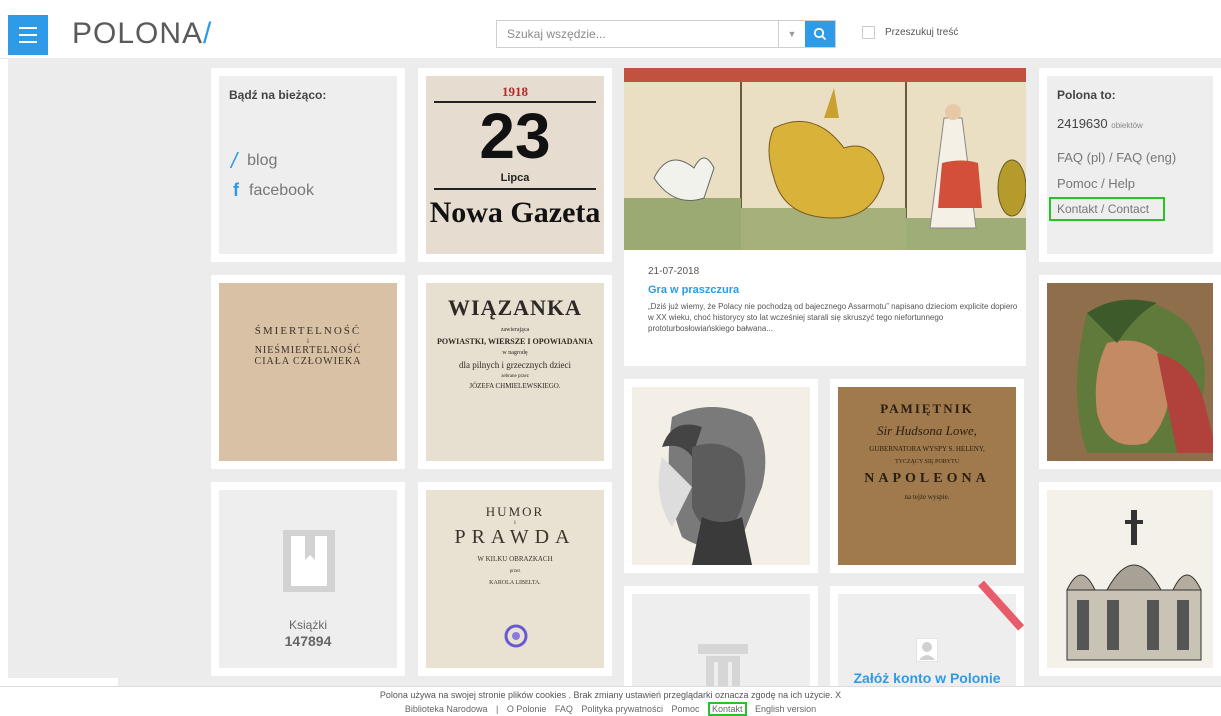 Image resolution: width=1221 pixels, height=716 pixels. I want to click on books-category-tile: Książki 147894, so click(308, 579).